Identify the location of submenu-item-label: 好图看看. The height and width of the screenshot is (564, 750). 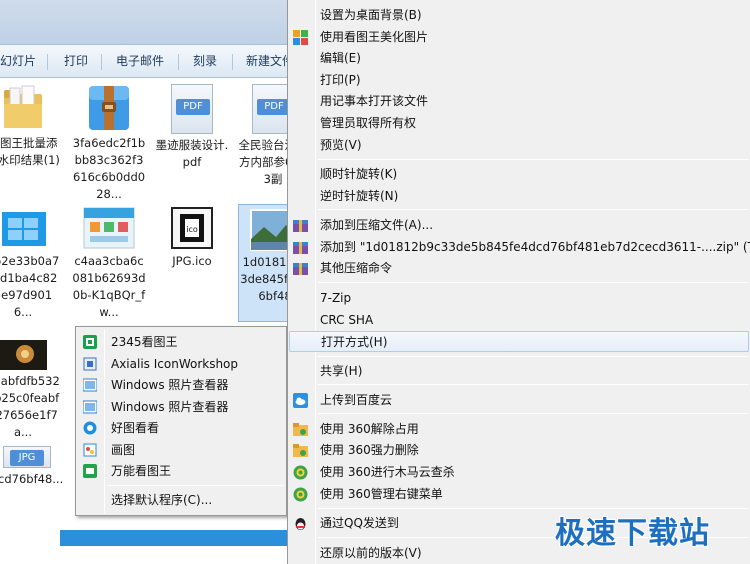
(135, 428).